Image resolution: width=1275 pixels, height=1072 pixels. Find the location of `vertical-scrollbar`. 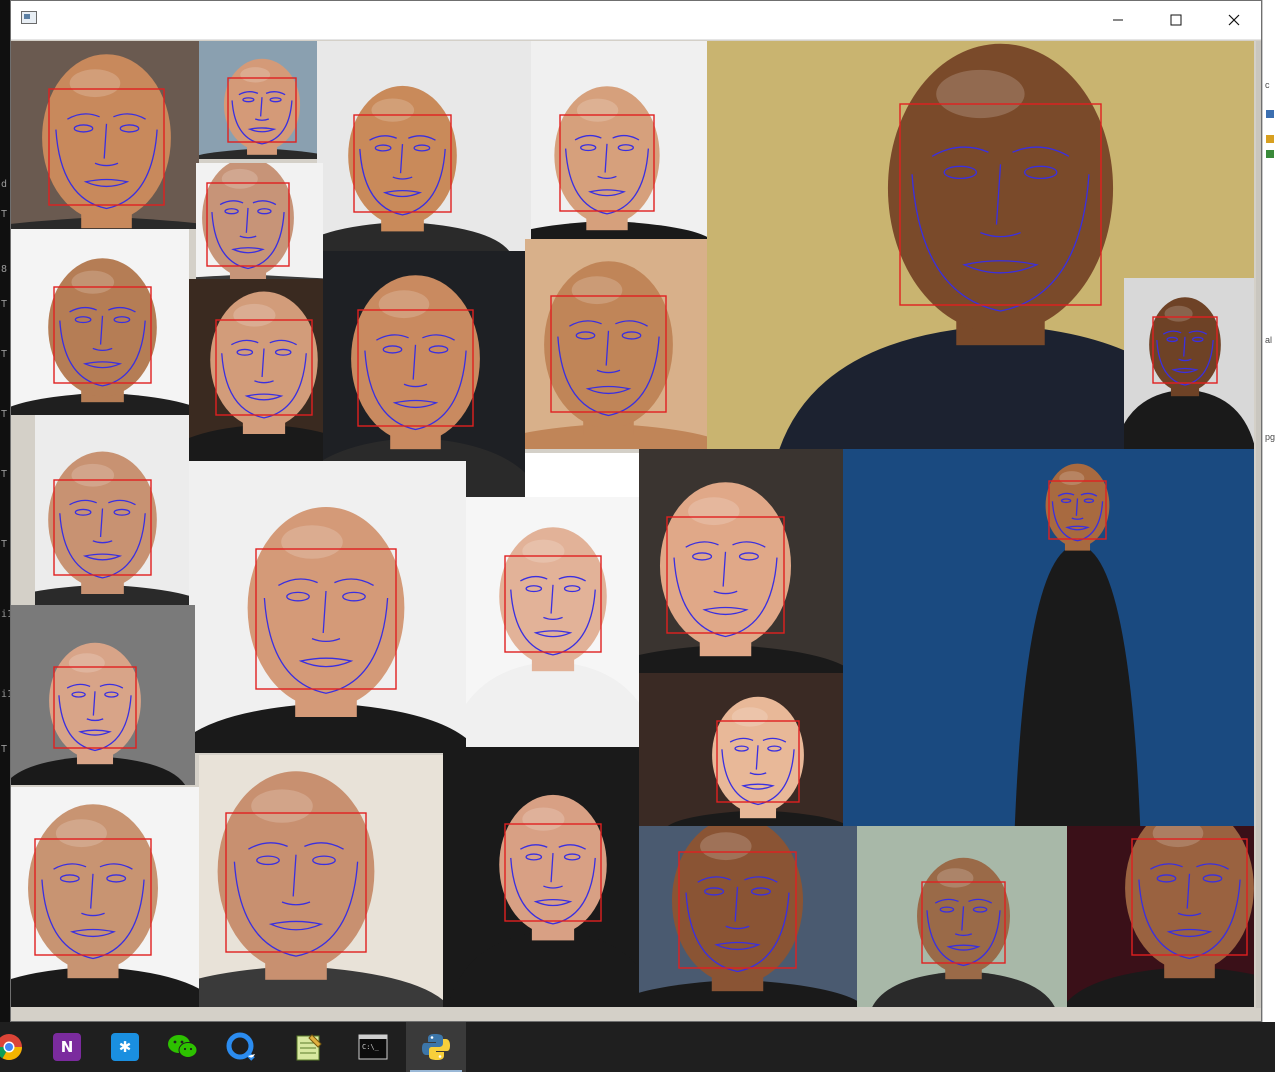

vertical-scrollbar is located at coordinates (1258, 524).